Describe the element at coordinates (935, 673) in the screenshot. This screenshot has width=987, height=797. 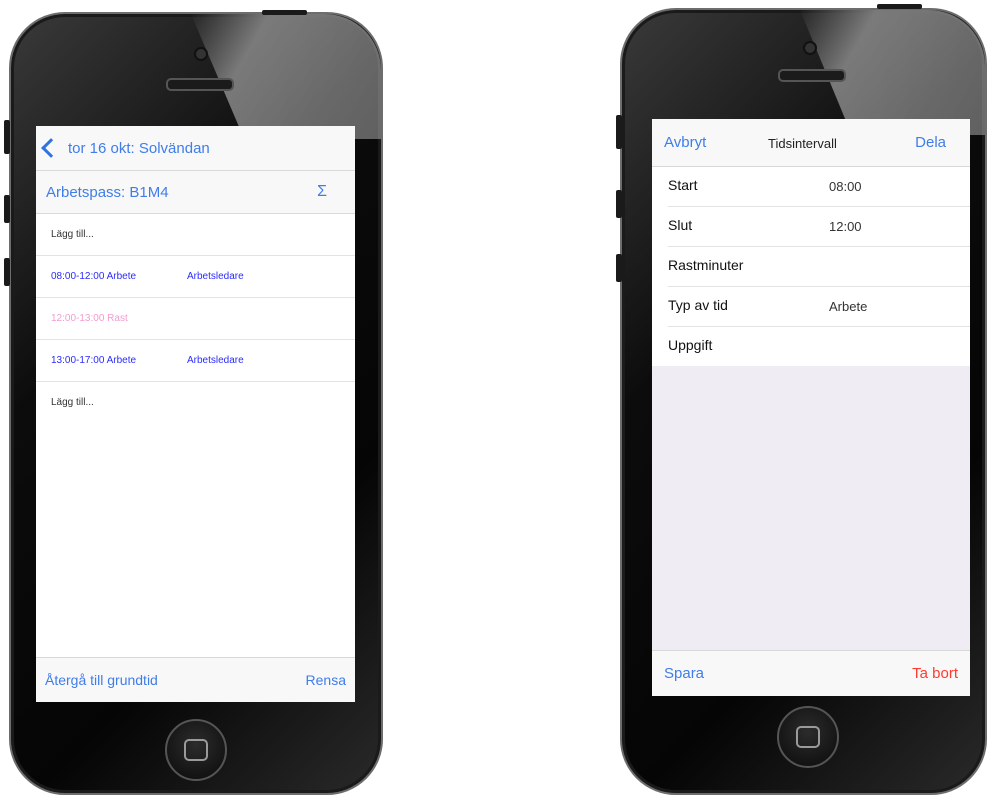
I see `delete-button: Ta bort` at that location.